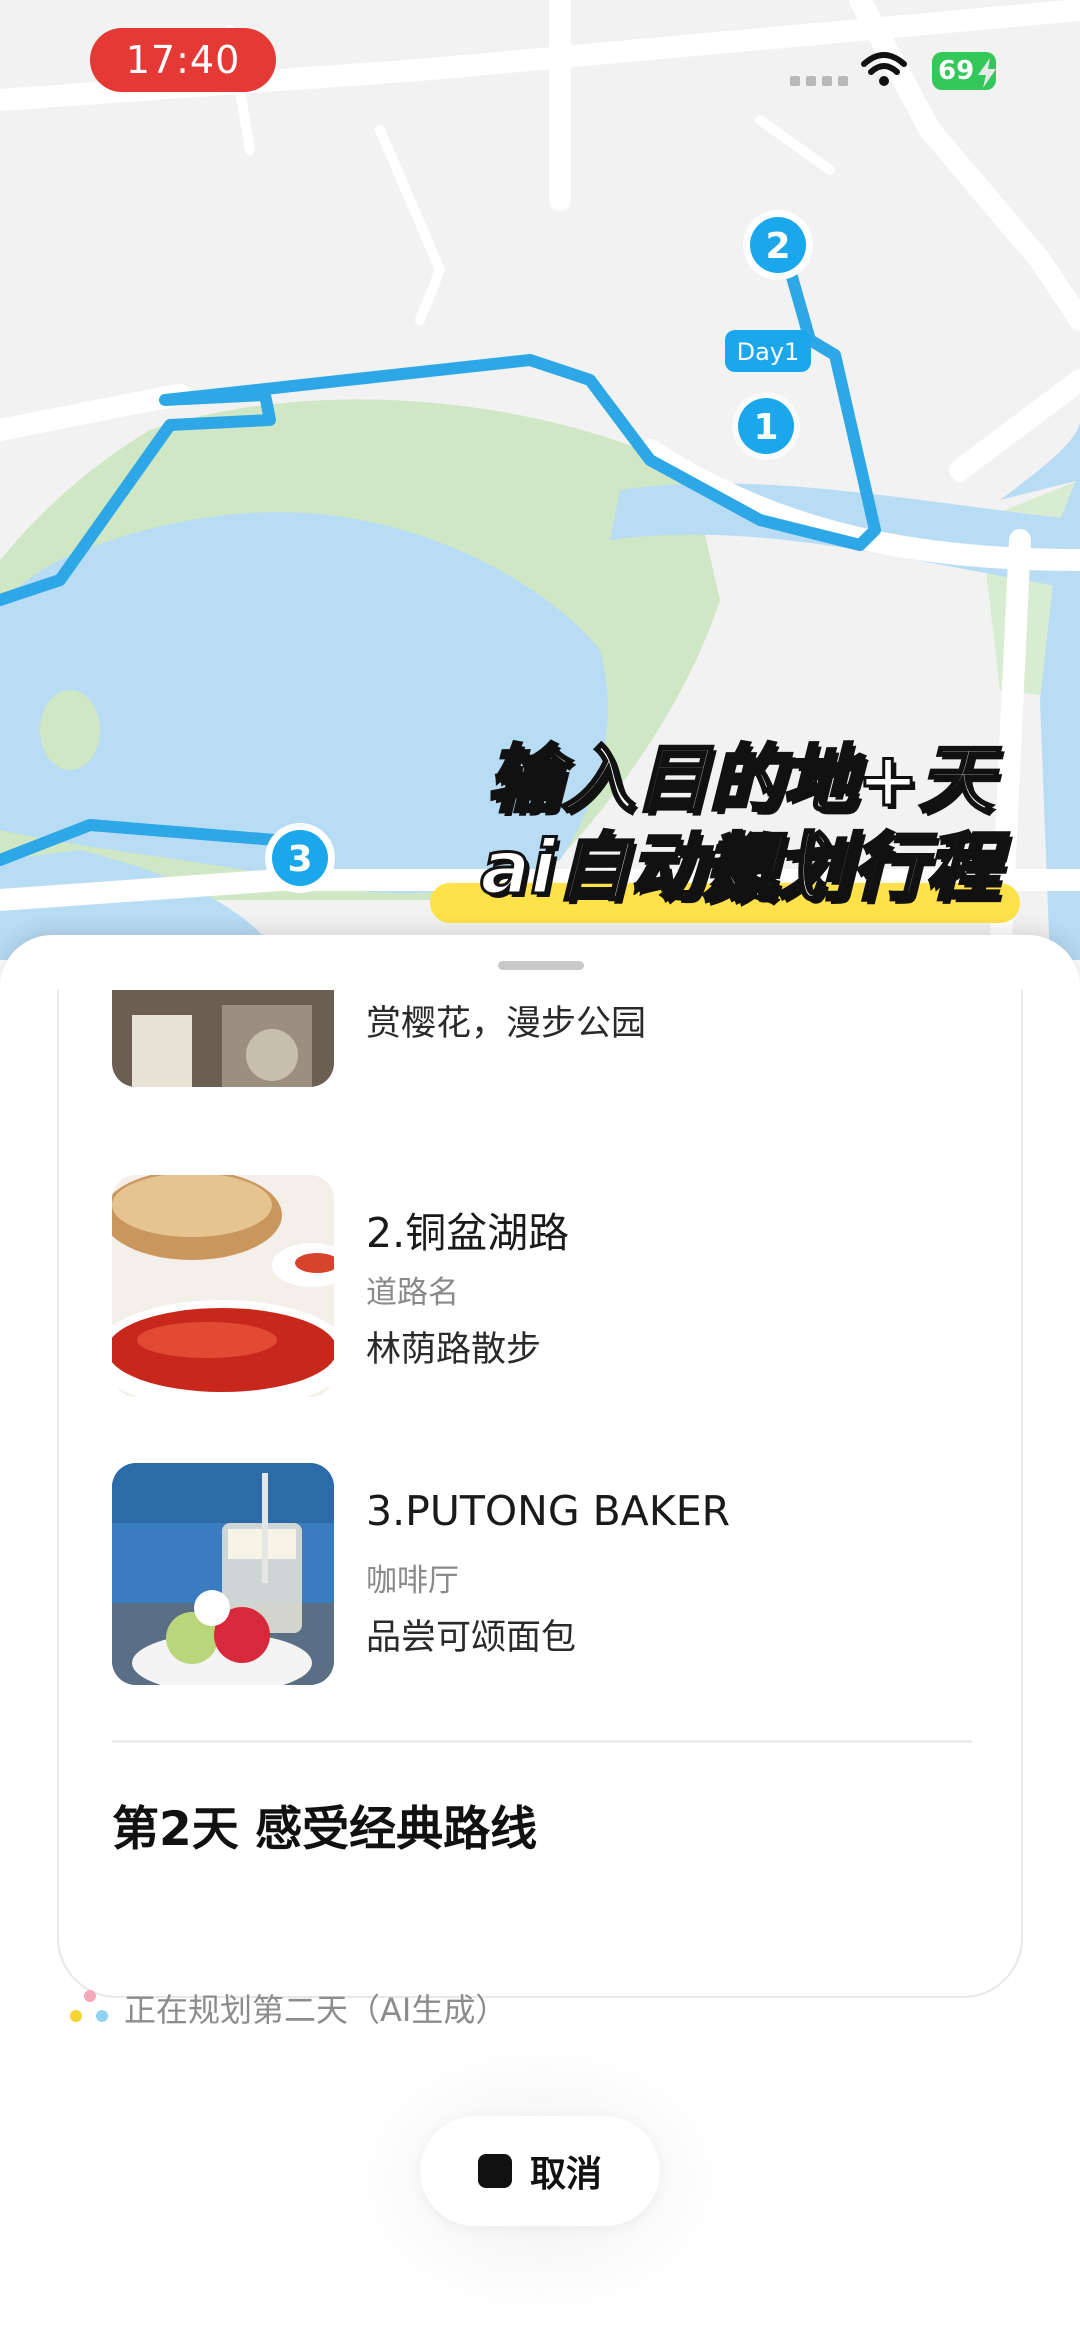  What do you see at coordinates (506, 1024) in the screenshot?
I see `item-description: 赏樱花，漫步公园` at bounding box center [506, 1024].